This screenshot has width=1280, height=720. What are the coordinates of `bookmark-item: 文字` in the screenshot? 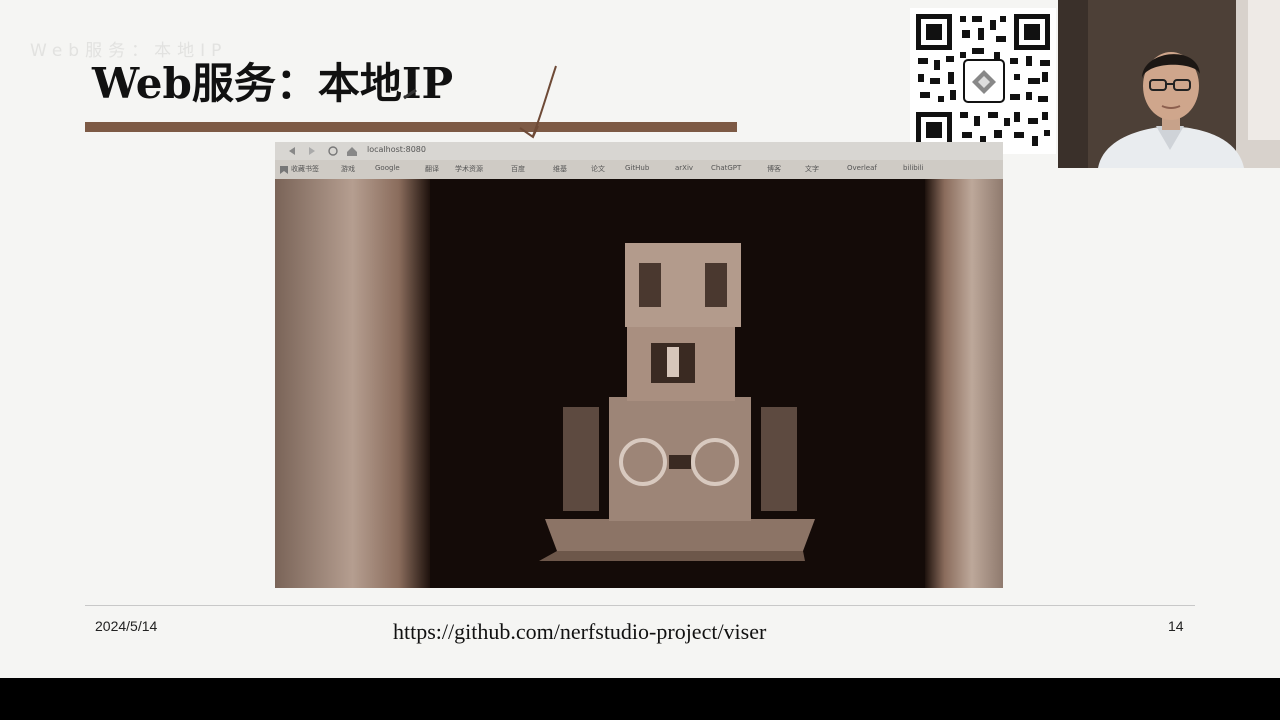 It's located at (812, 169).